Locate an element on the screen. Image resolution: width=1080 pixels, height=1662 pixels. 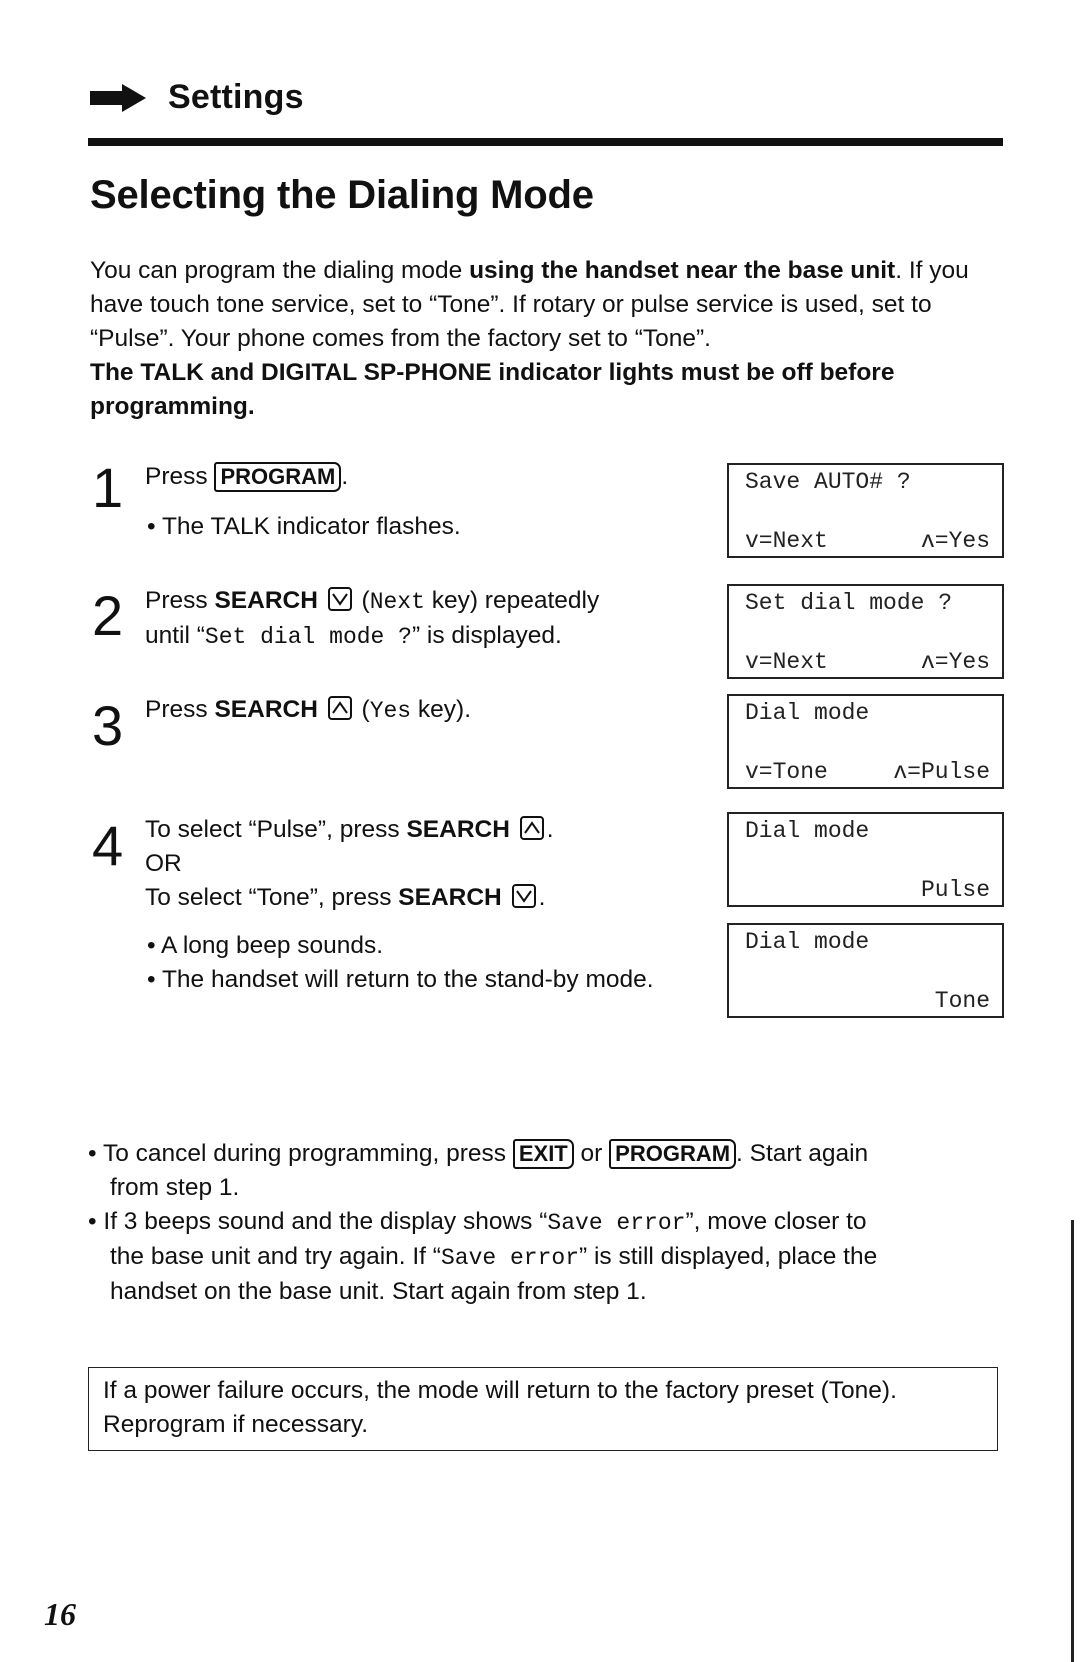
intro-bold-text: using the handset near the base unit is located at coordinates (682, 270).